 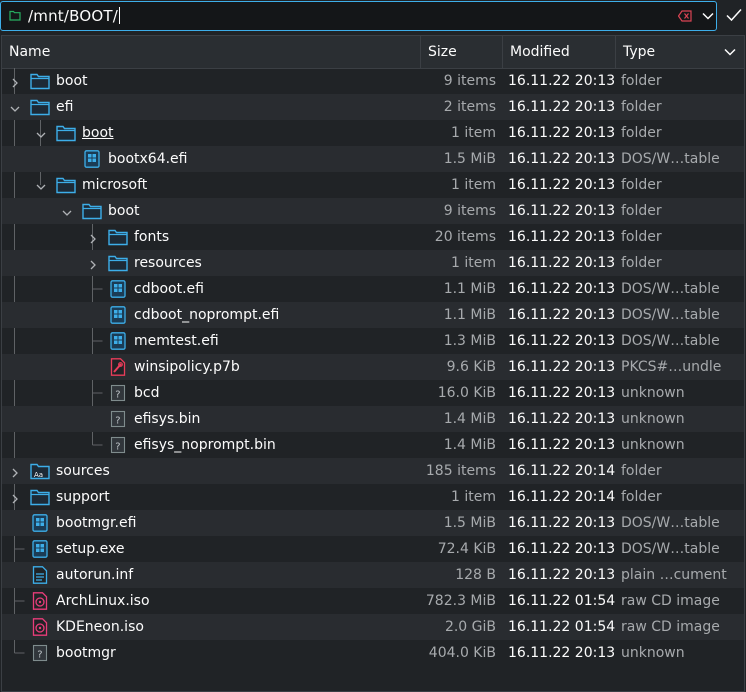 What do you see at coordinates (373, 497) in the screenshot?
I see `folder-row: support 1 item 16.11.22 20:14 folder` at bounding box center [373, 497].